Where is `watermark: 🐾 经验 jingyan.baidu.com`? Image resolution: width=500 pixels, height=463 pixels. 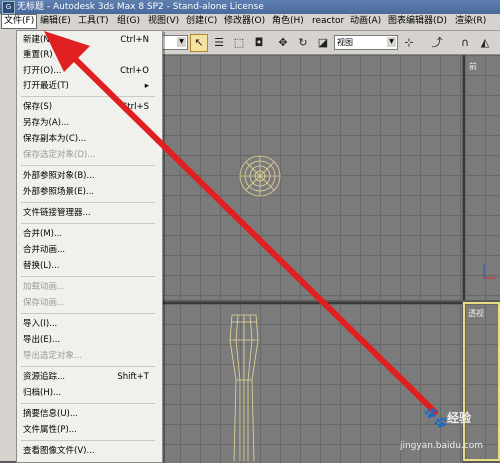 watermark: 🐾 经验 jingyan.baidu.com is located at coordinates (441, 431).